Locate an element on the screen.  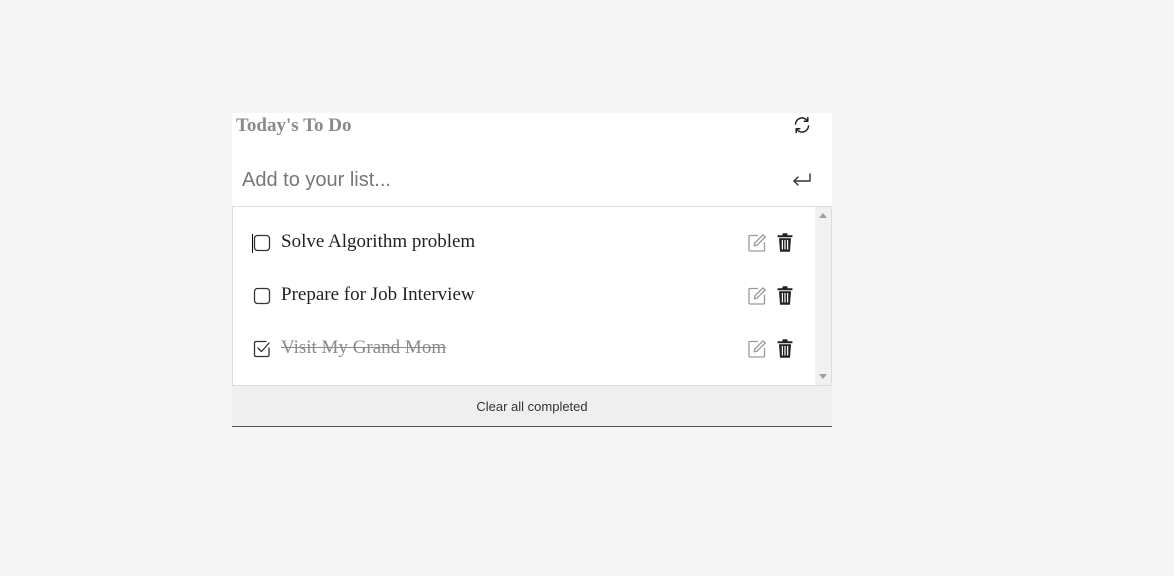
add-todo-row is located at coordinates (532, 180).